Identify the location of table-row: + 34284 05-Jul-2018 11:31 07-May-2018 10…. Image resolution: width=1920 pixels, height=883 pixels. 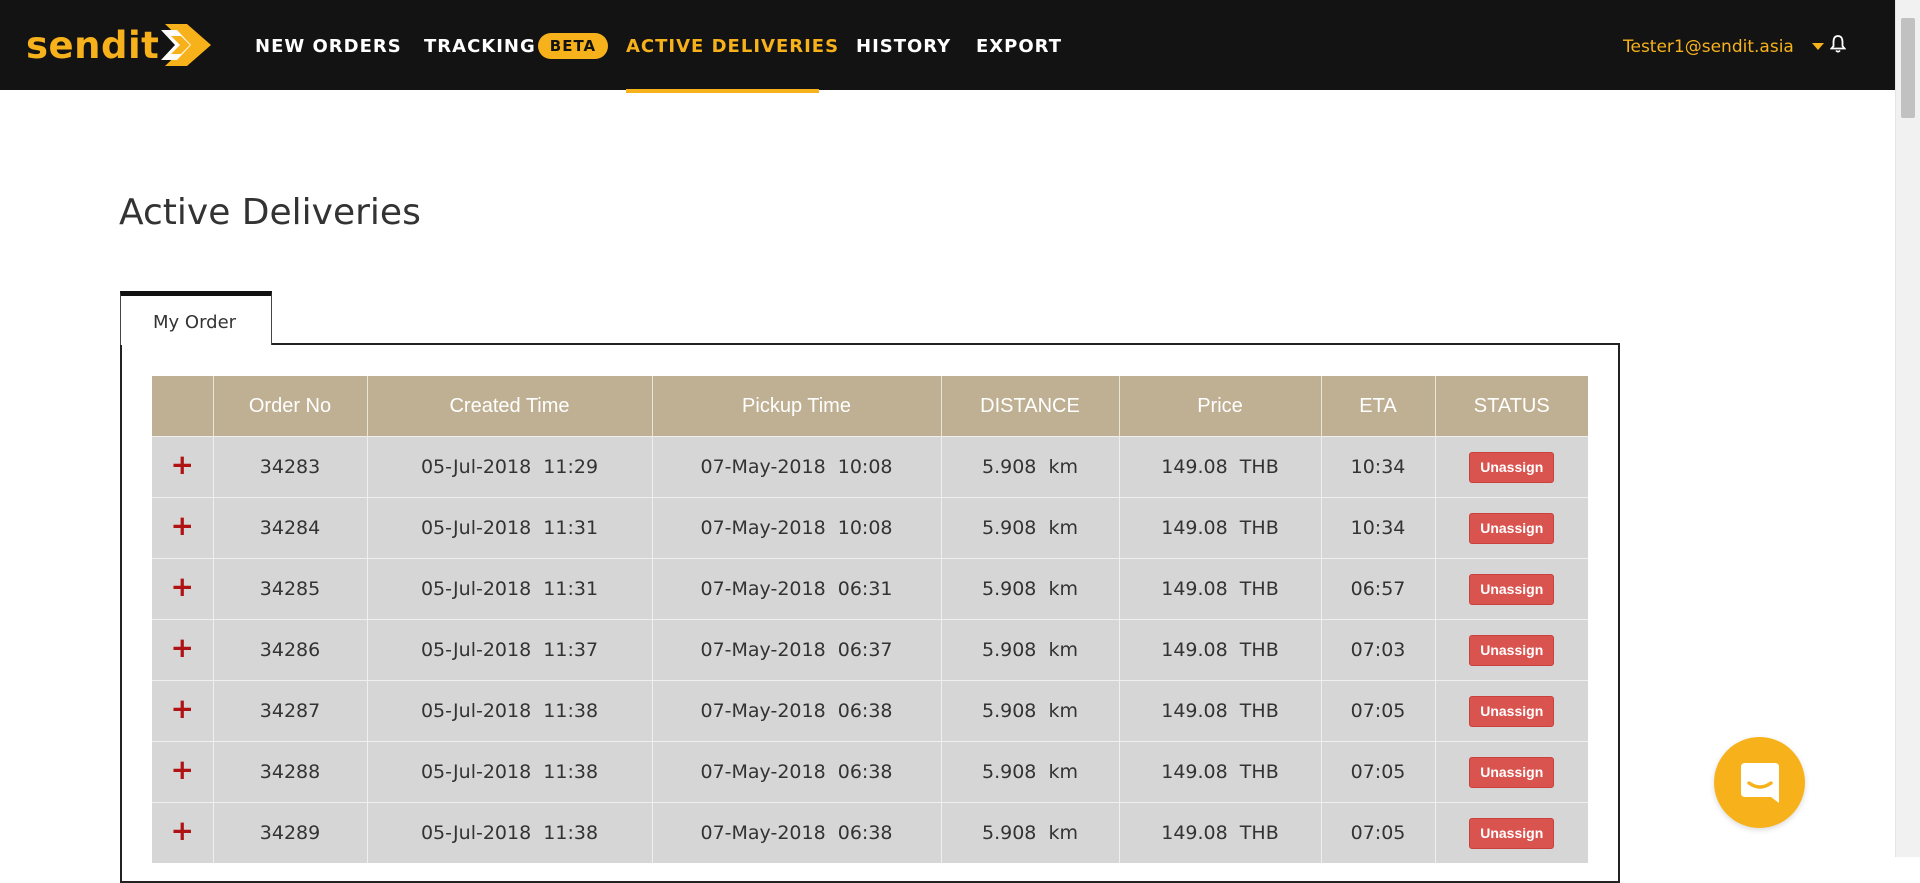
(870, 528).